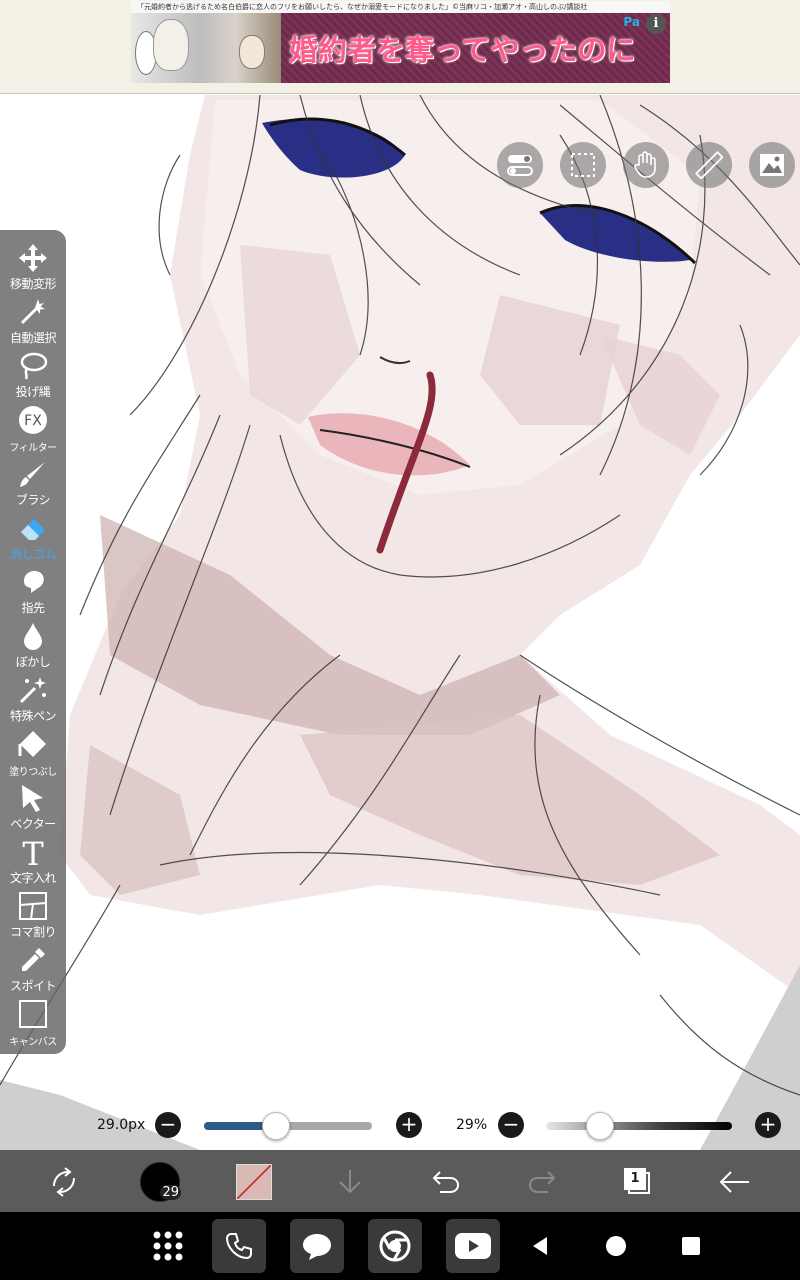 Image resolution: width=800 pixels, height=1280 pixels. What do you see at coordinates (33, 878) in the screenshot?
I see `tool-label: 文字入れ` at bounding box center [33, 878].